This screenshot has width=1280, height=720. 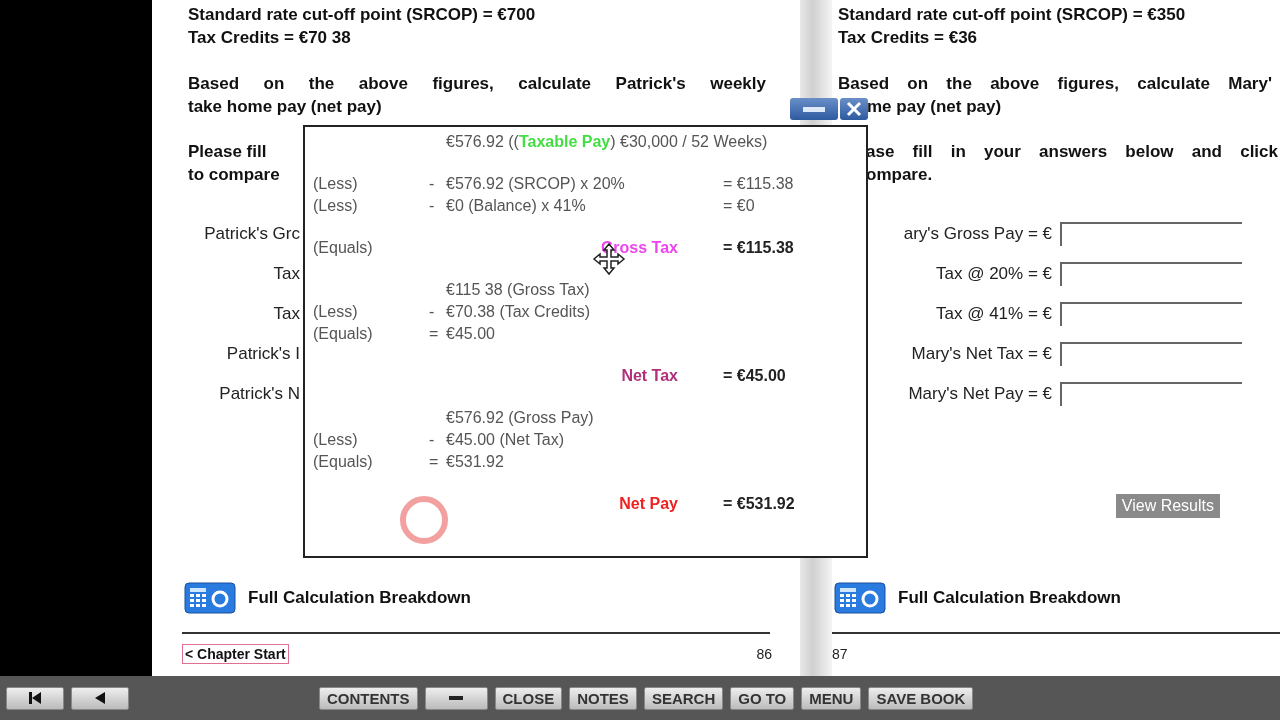 I want to click on calculation-text: €576.92 (SRCOP) x 20%, so click(x=536, y=184).